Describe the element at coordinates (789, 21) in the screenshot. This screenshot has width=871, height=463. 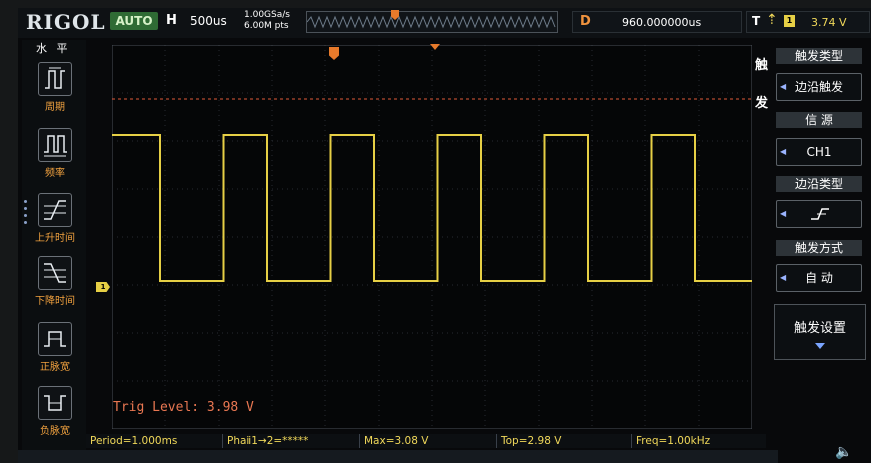
I see `trigger-channel-badge: 1` at that location.